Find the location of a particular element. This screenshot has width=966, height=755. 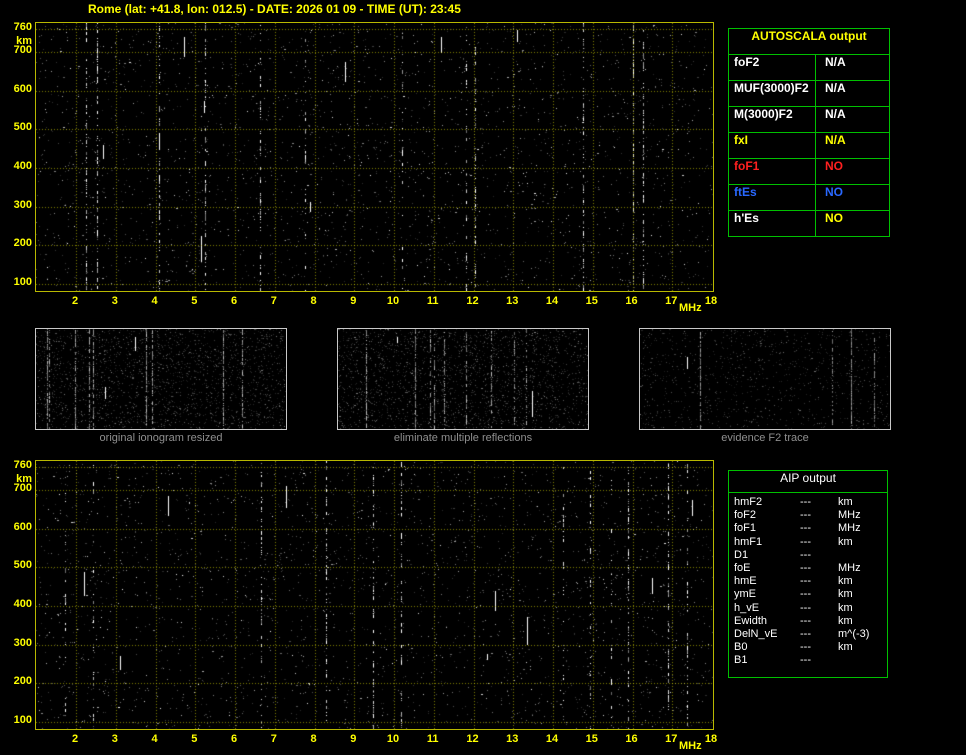

thumbnail-caption-reflections: eliminate multiple reflections is located at coordinates (463, 438).